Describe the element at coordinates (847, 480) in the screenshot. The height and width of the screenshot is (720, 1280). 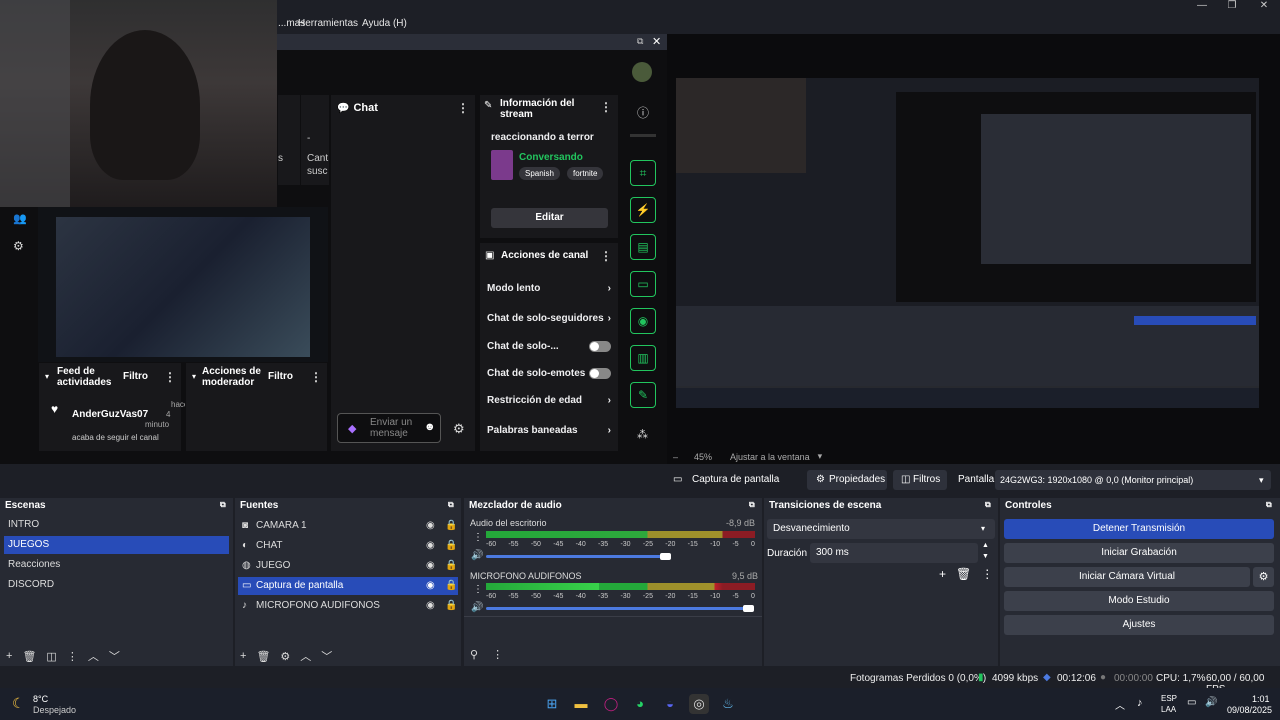
I see `properties-button: ⚙ Propiedades` at that location.